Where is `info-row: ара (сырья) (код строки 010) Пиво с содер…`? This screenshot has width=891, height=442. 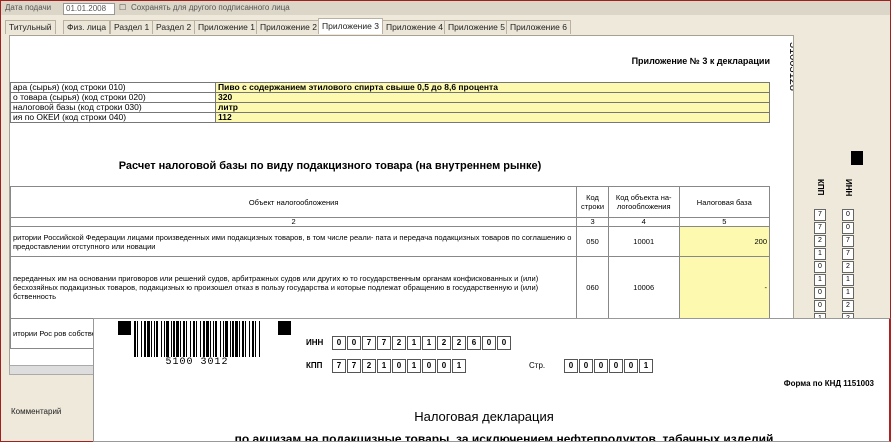 info-row: ара (сырья) (код строки 010) Пиво с содер… is located at coordinates (390, 87).